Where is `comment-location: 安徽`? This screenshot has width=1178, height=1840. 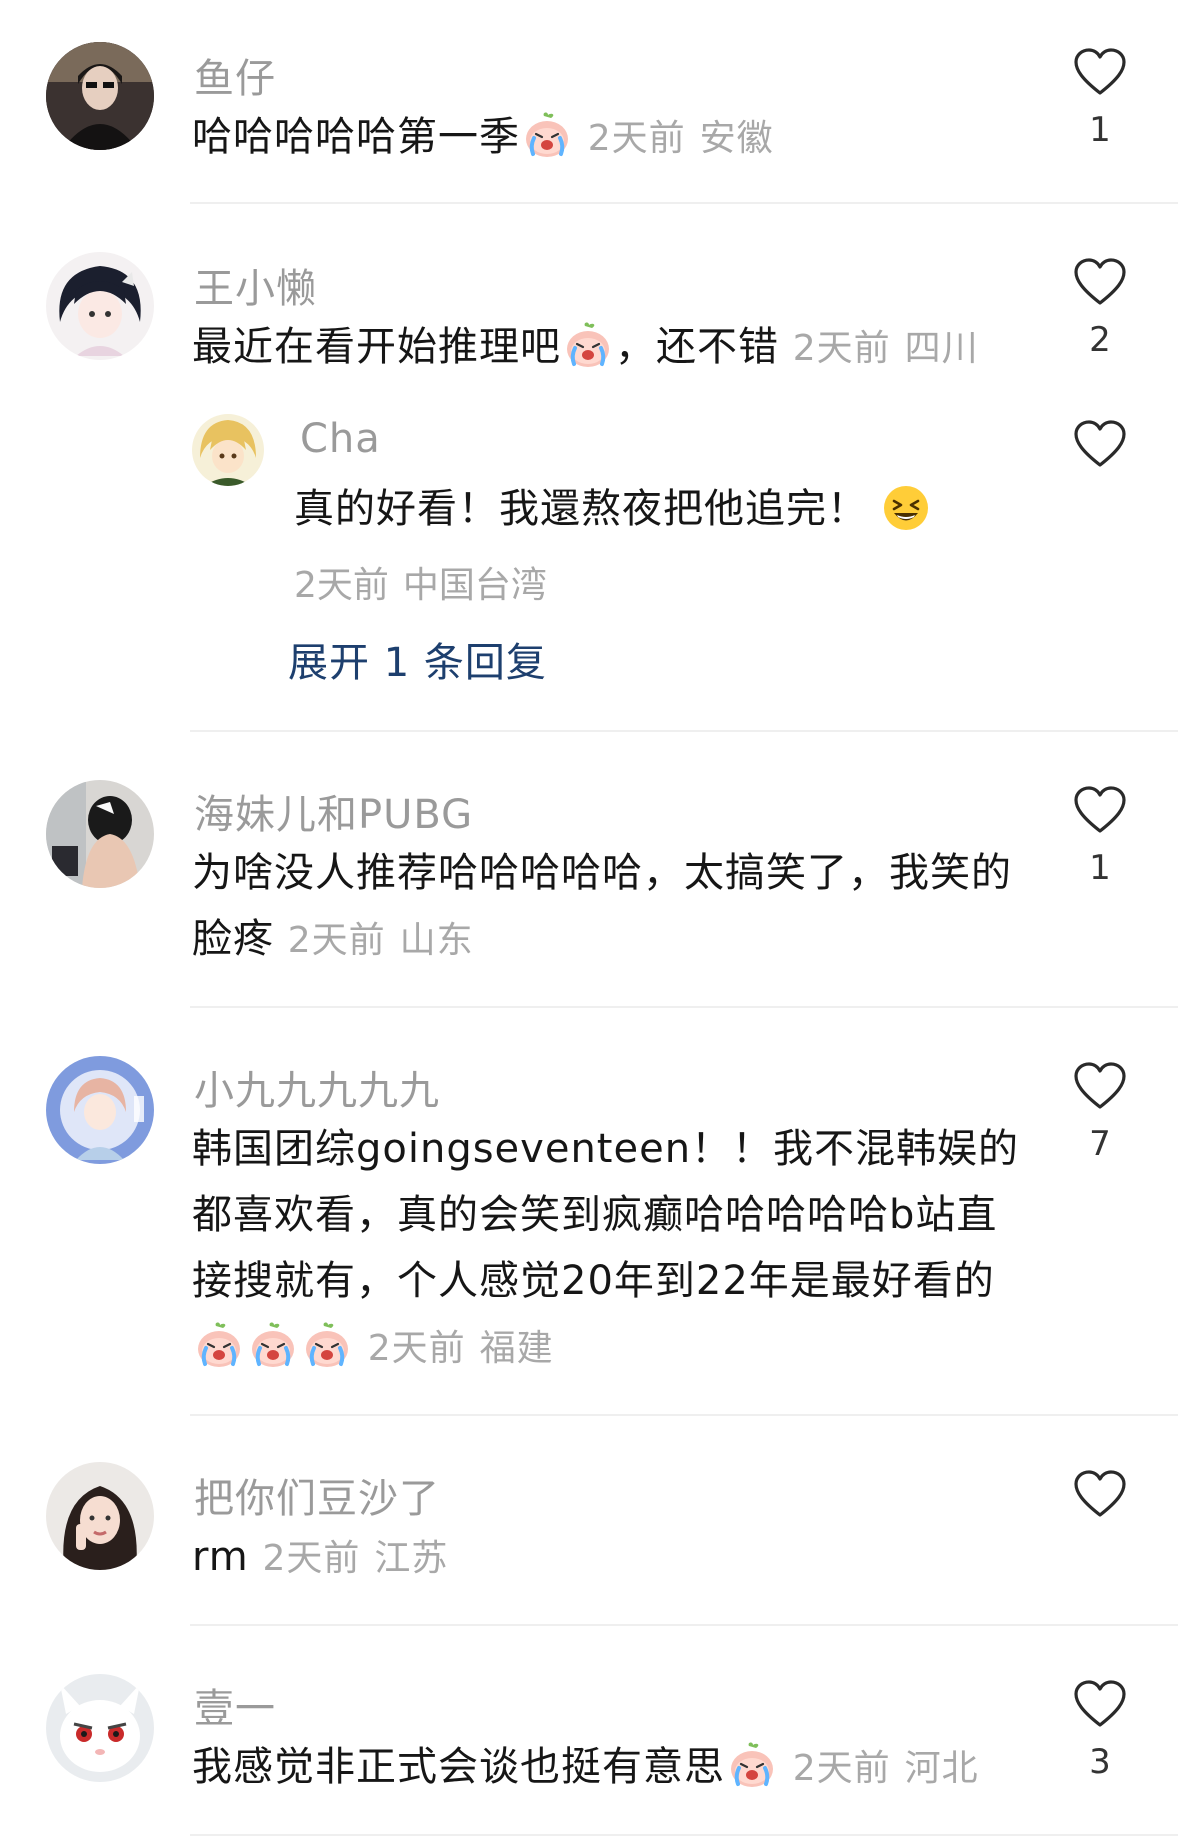 comment-location: 安徽 is located at coordinates (736, 138).